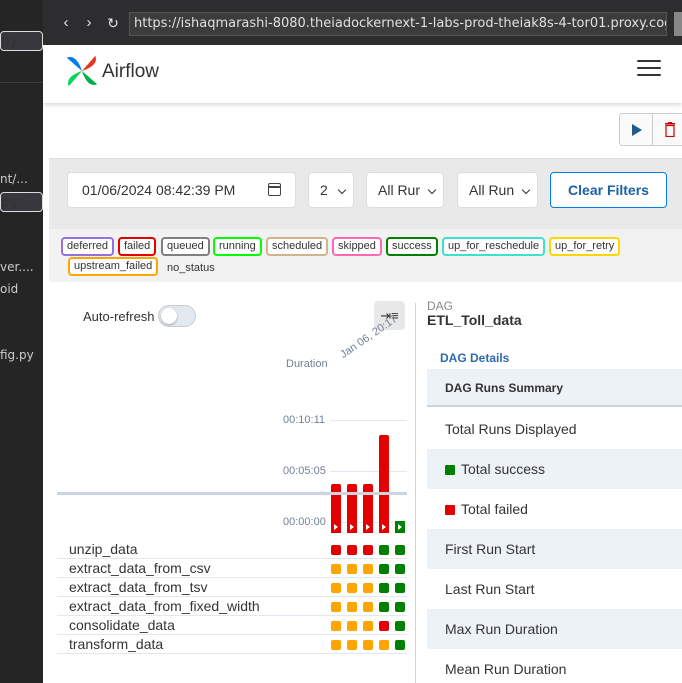 The width and height of the screenshot is (682, 683). I want to click on duration-axis-label: Duration, so click(307, 364).